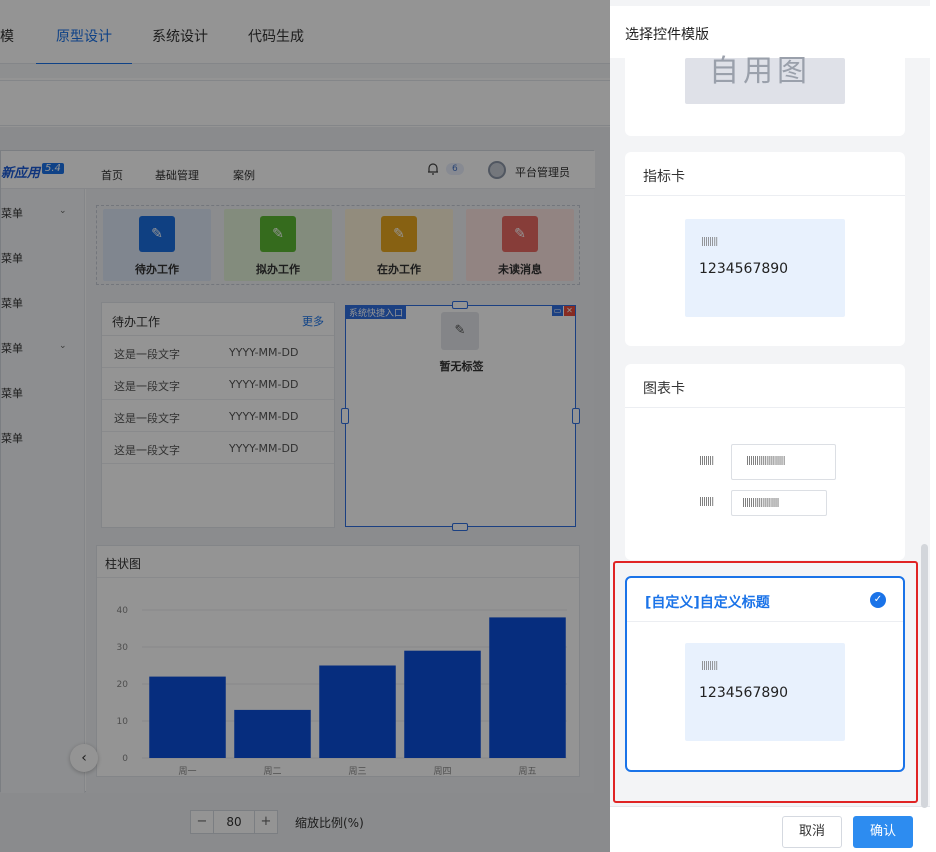  What do you see at coordinates (812, 832) in the screenshot?
I see `cancel-button: 取消` at bounding box center [812, 832].